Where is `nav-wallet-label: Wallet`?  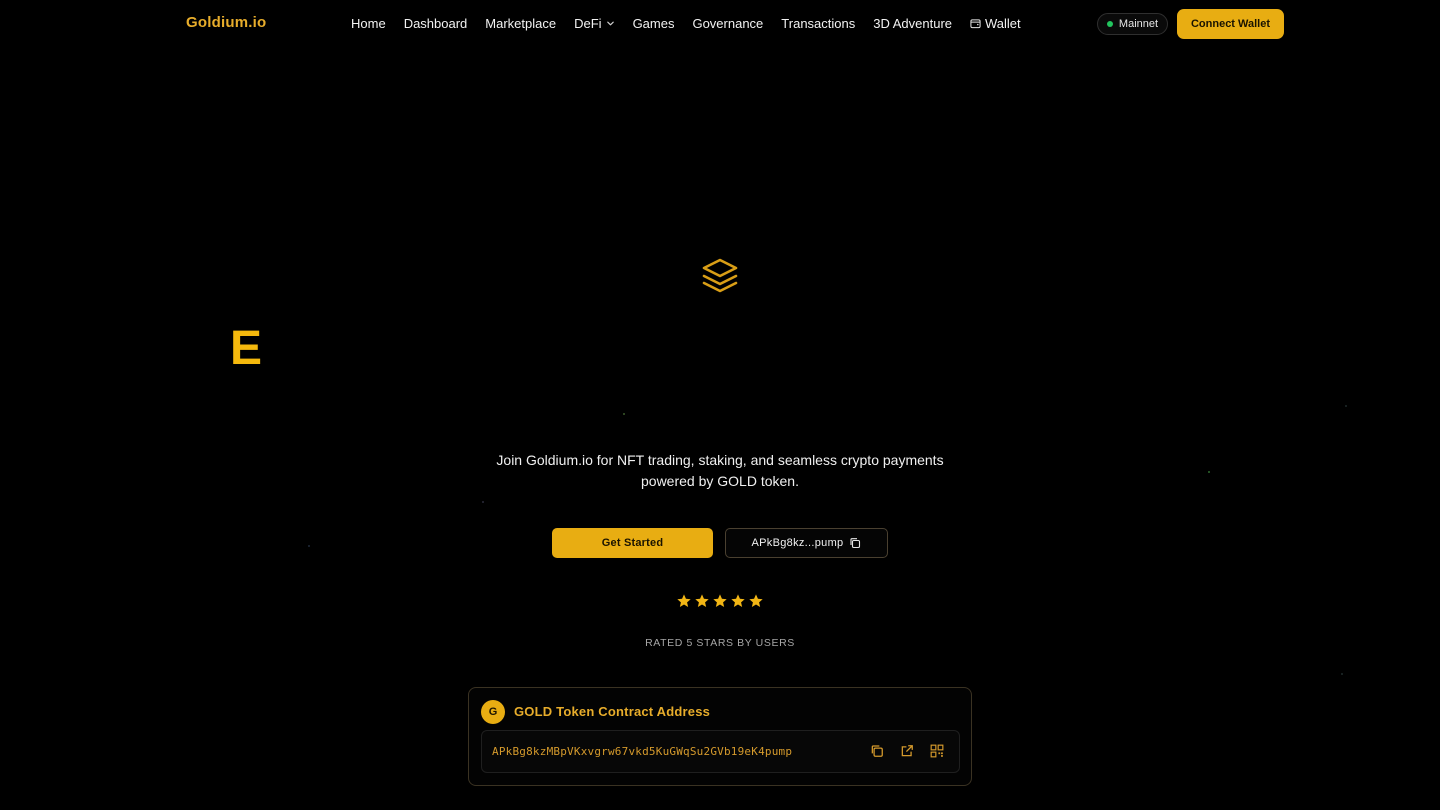
nav-wallet-label: Wallet is located at coordinates (1003, 23).